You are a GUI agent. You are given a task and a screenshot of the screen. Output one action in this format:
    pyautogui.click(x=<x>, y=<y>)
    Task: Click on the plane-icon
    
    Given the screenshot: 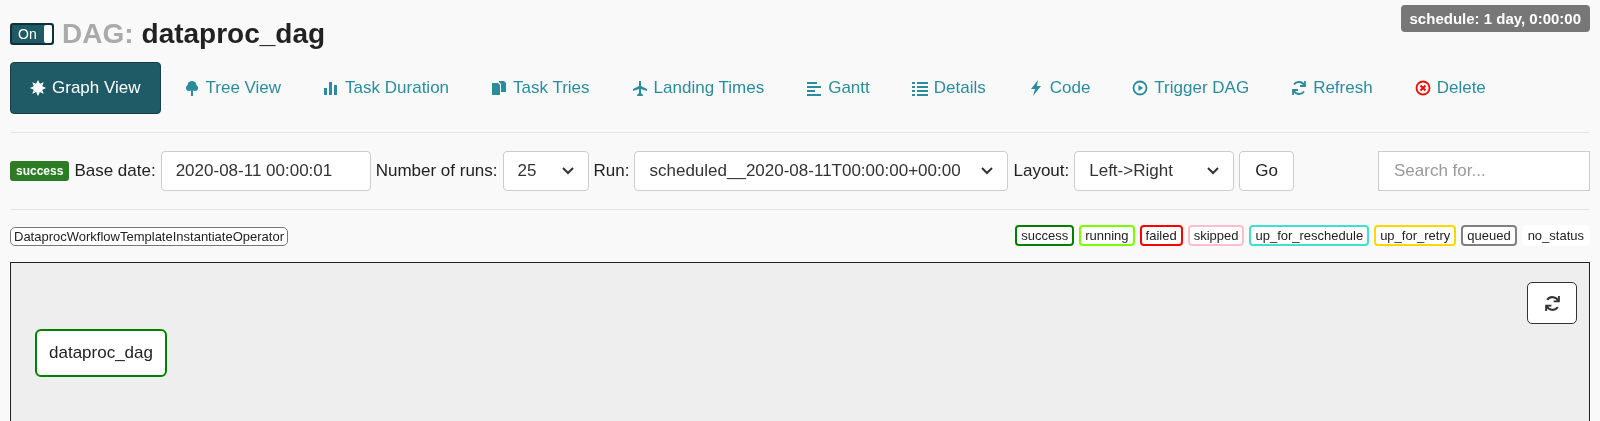 What is the action you would take?
    pyautogui.click(x=639, y=88)
    